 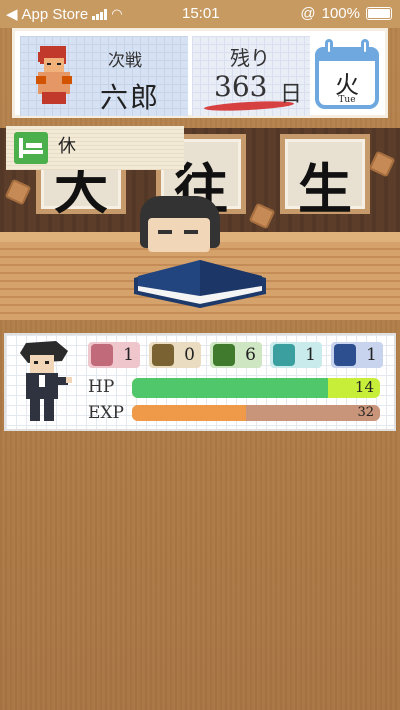 What do you see at coordinates (117, 13) in the screenshot?
I see `wifi-icon: ◠` at bounding box center [117, 13].